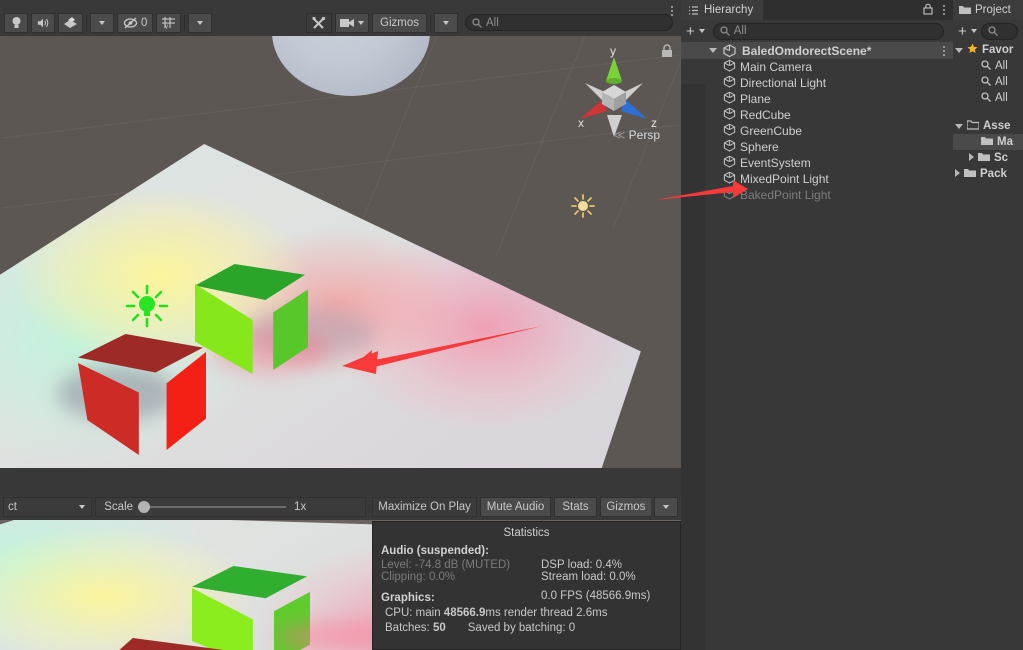 This screenshot has height=650, width=1023. I want to click on project-item-pack: Pack, so click(988, 174).